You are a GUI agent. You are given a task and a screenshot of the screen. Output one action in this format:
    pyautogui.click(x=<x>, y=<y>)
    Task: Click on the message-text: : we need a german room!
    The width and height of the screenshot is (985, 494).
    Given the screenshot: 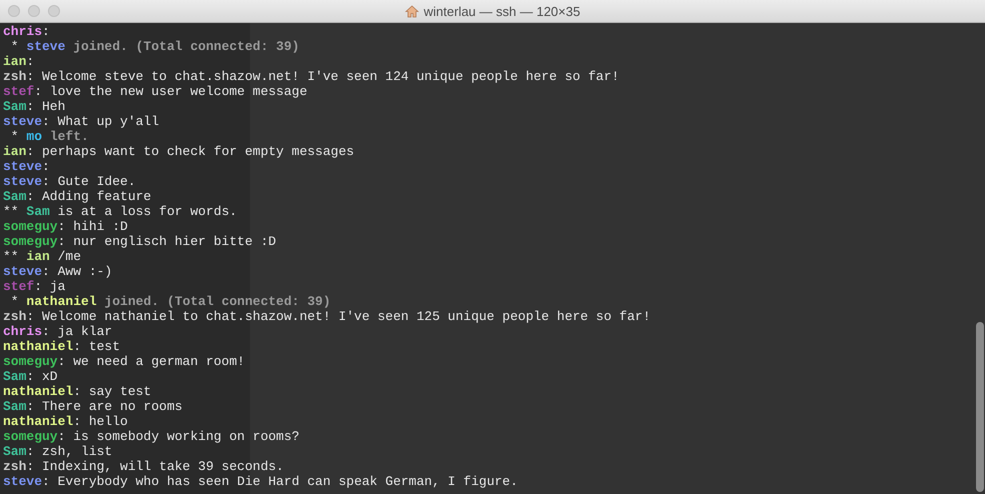 What is the action you would take?
    pyautogui.click(x=151, y=361)
    